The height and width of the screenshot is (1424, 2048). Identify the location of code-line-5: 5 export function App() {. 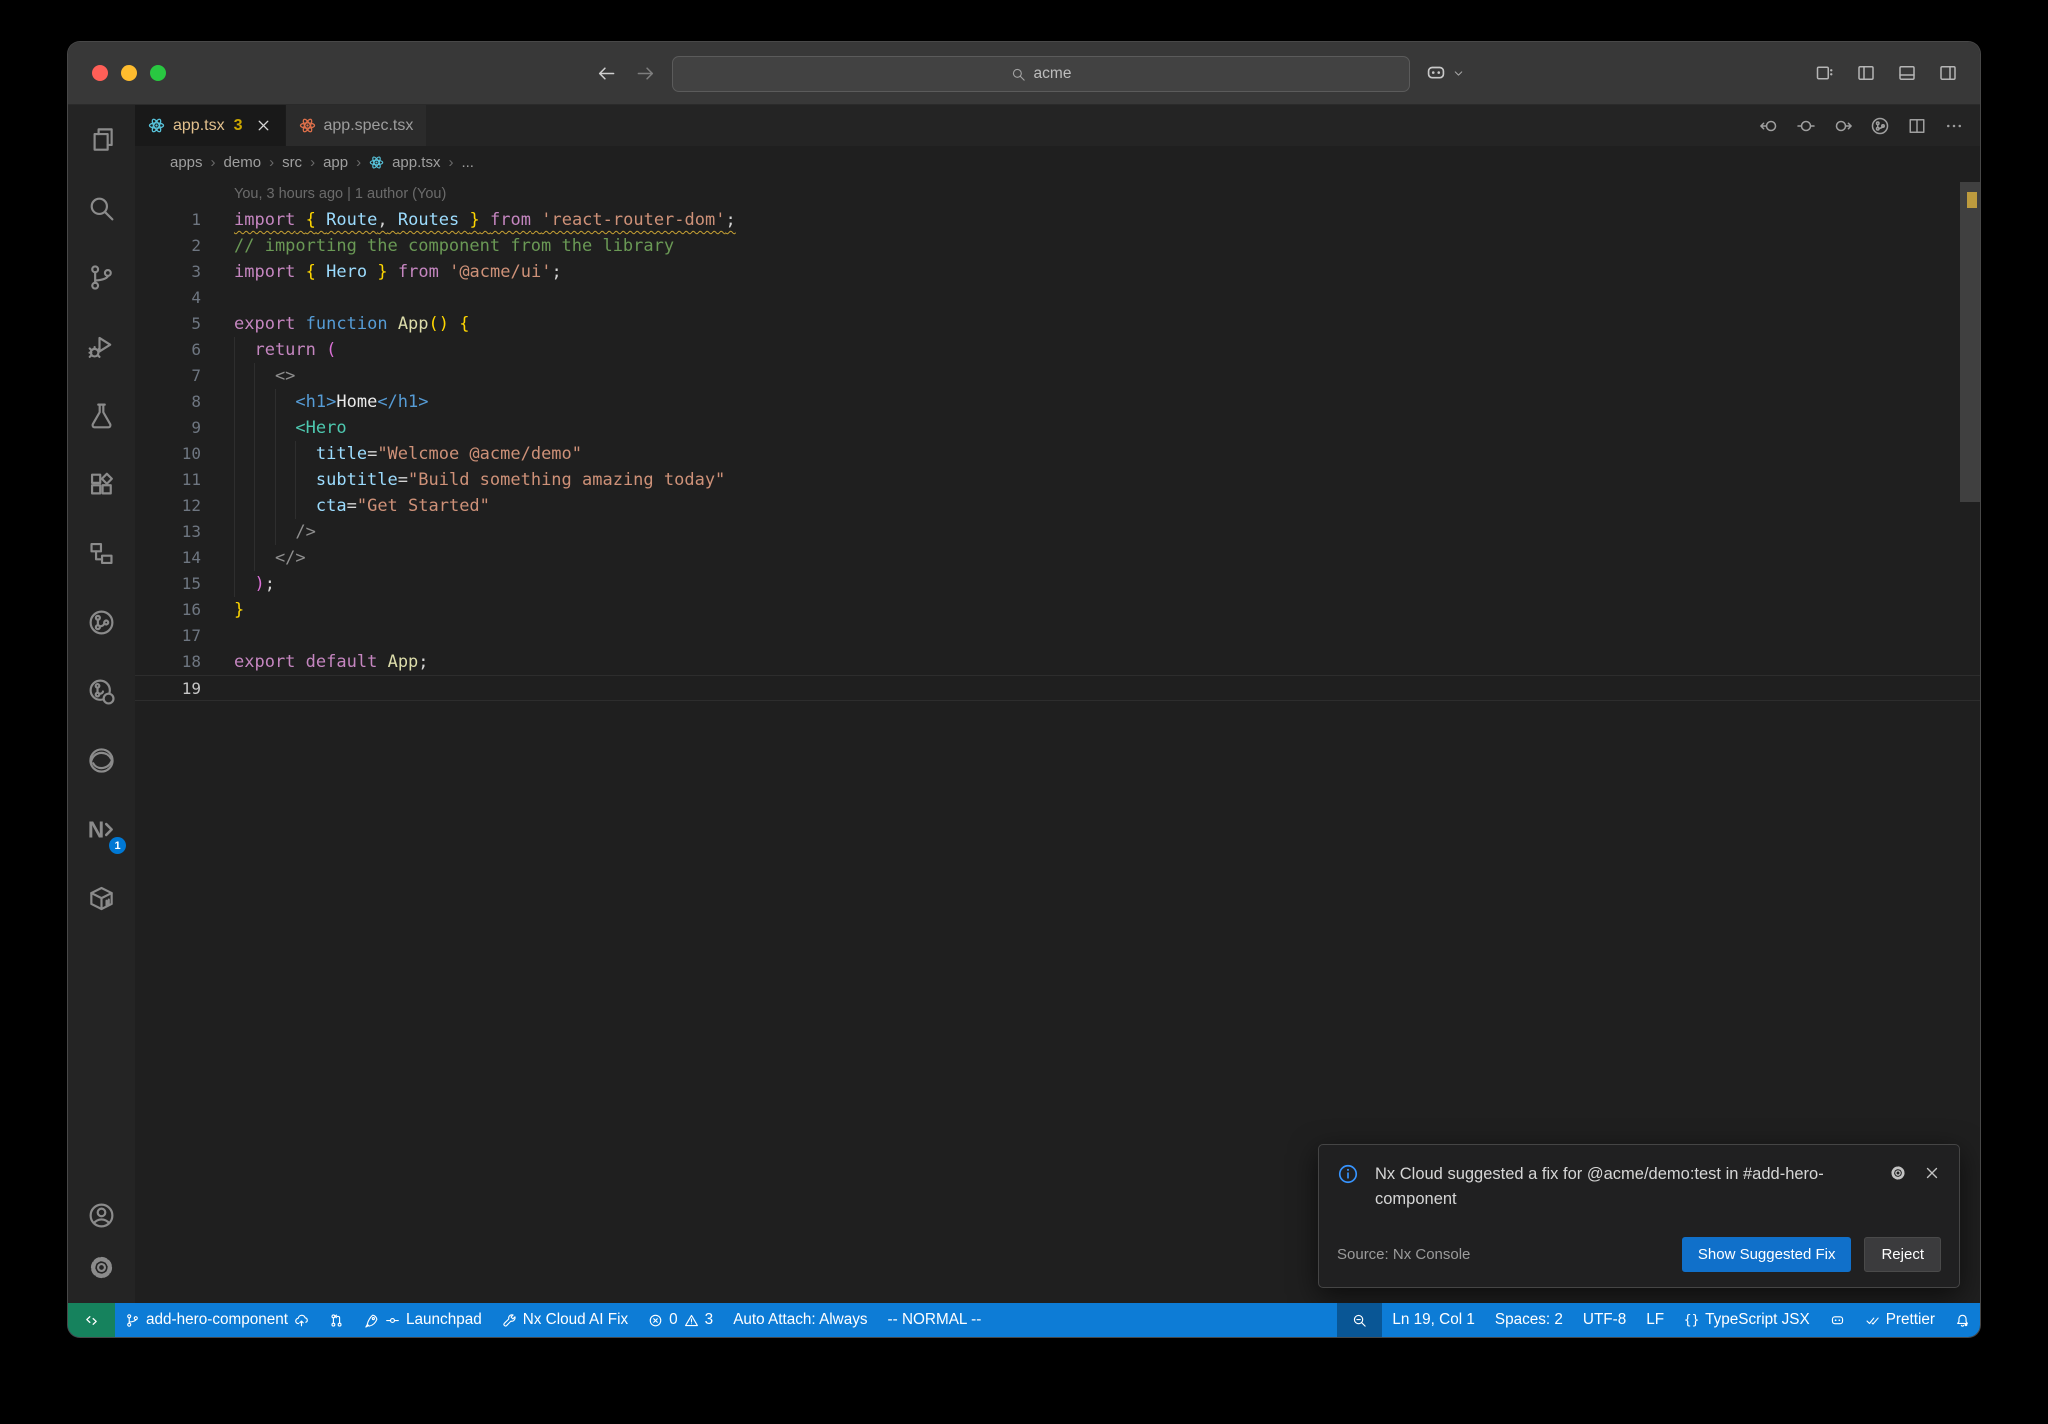
(1057, 324).